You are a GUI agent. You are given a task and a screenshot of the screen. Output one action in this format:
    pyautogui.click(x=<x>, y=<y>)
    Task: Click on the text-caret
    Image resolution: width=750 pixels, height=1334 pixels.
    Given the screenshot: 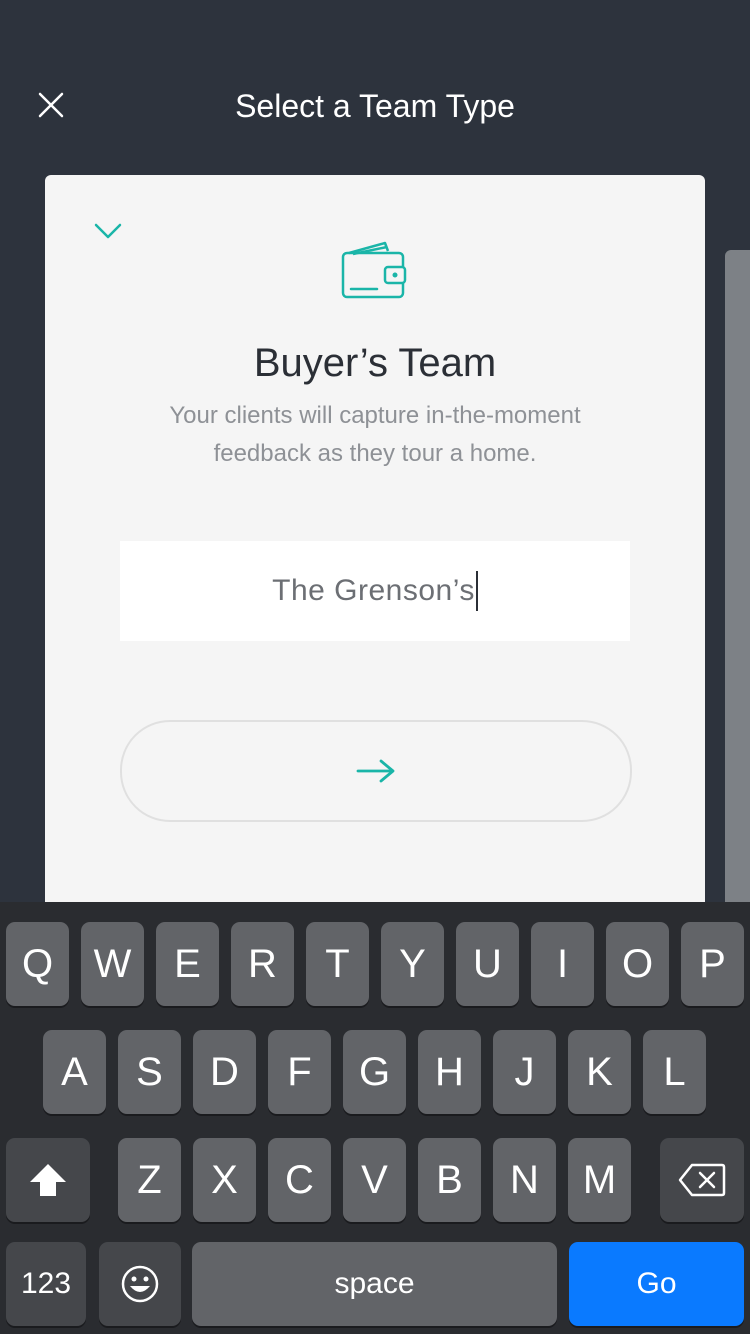 What is the action you would take?
    pyautogui.click(x=476, y=591)
    